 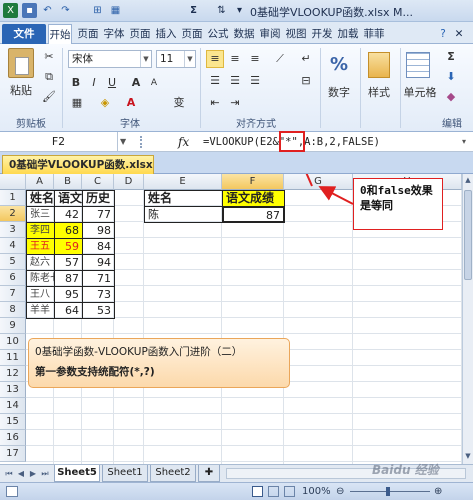 I want to click on scroll-down-icon: ▼, so click(x=468, y=456).